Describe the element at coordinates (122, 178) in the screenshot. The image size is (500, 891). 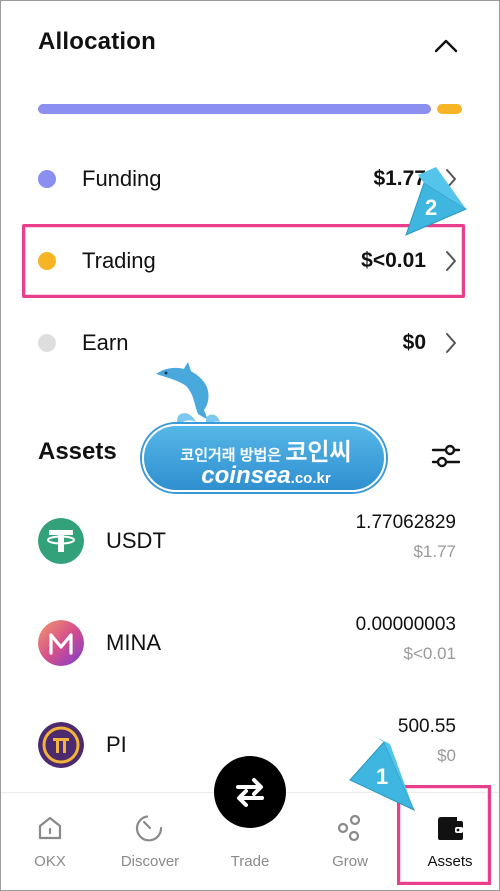
I see `allocation-label: Funding` at that location.